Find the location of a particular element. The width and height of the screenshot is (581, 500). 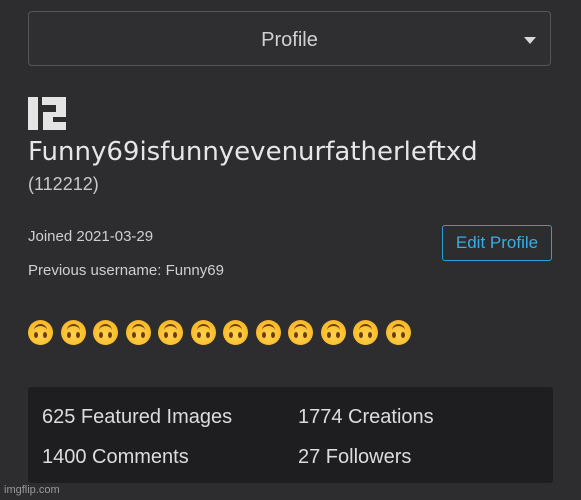

stat-featured-images: 625 Featured Images is located at coordinates (137, 417).